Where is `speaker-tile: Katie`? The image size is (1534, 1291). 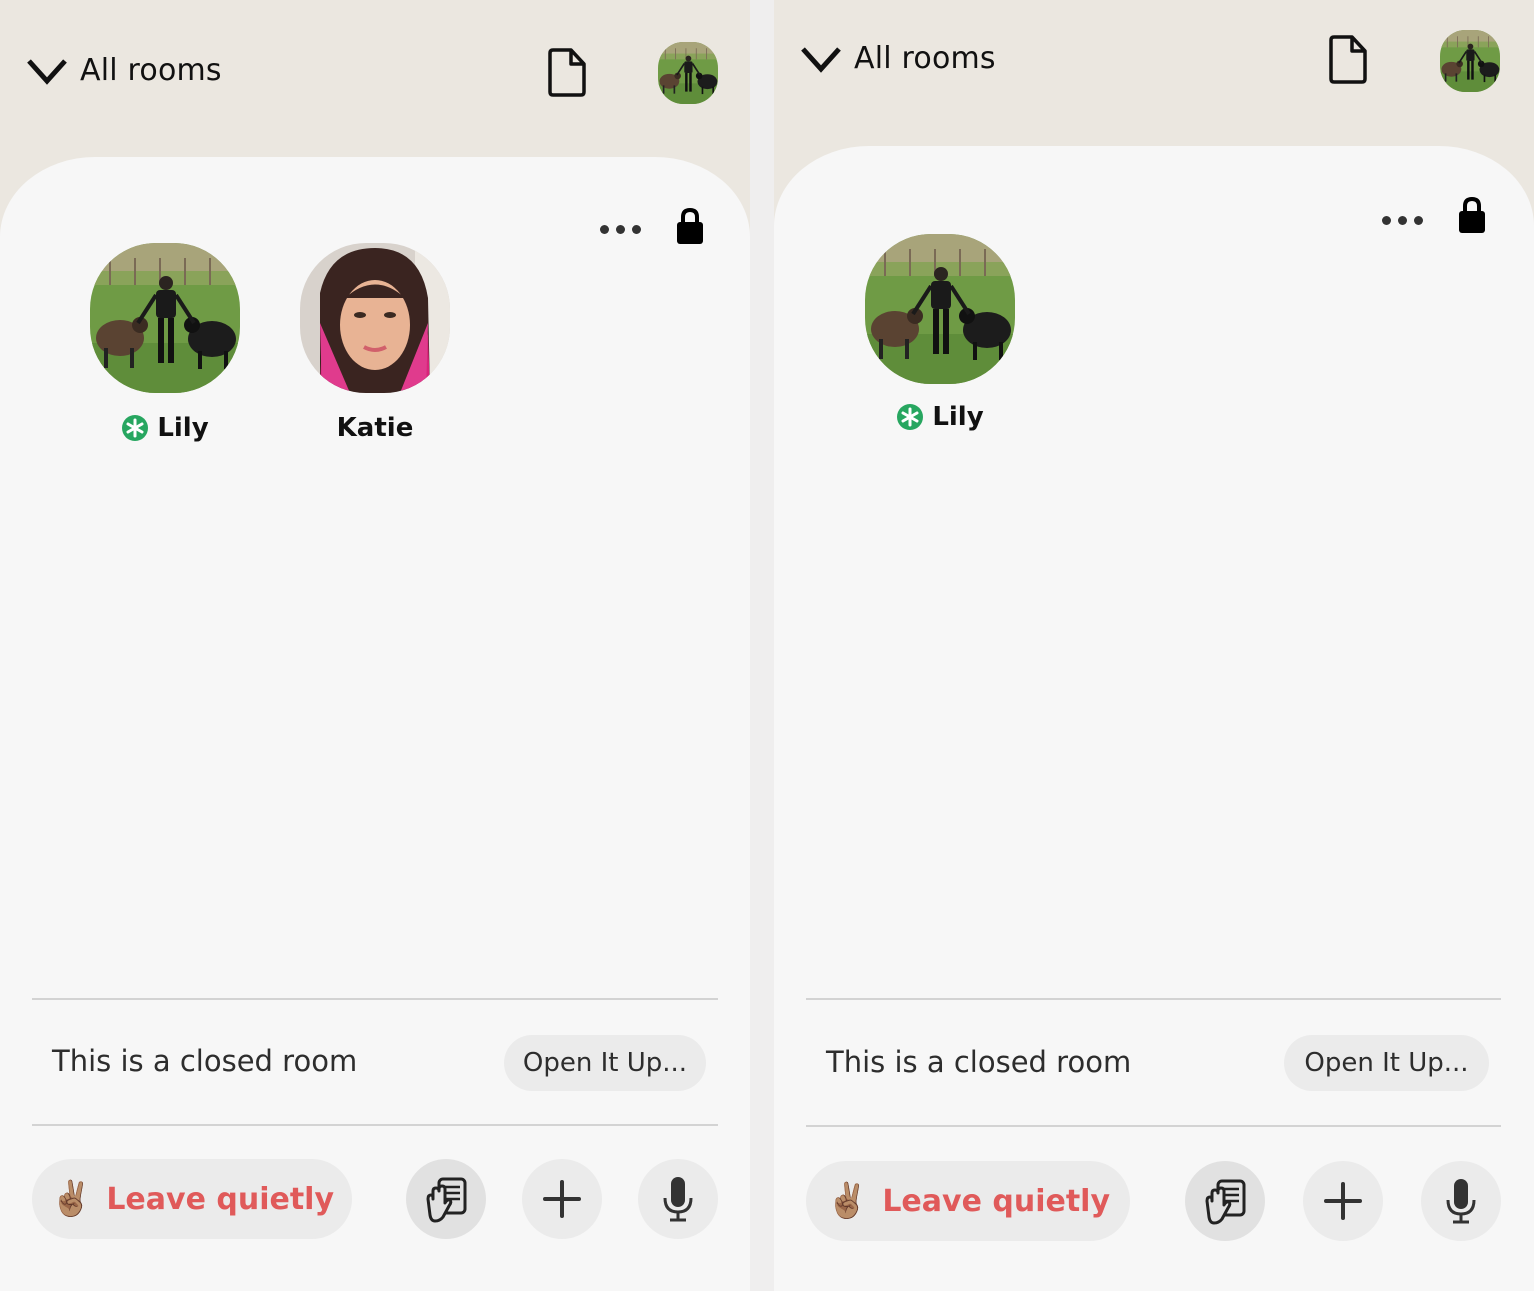
speaker-tile: Katie is located at coordinates (375, 343).